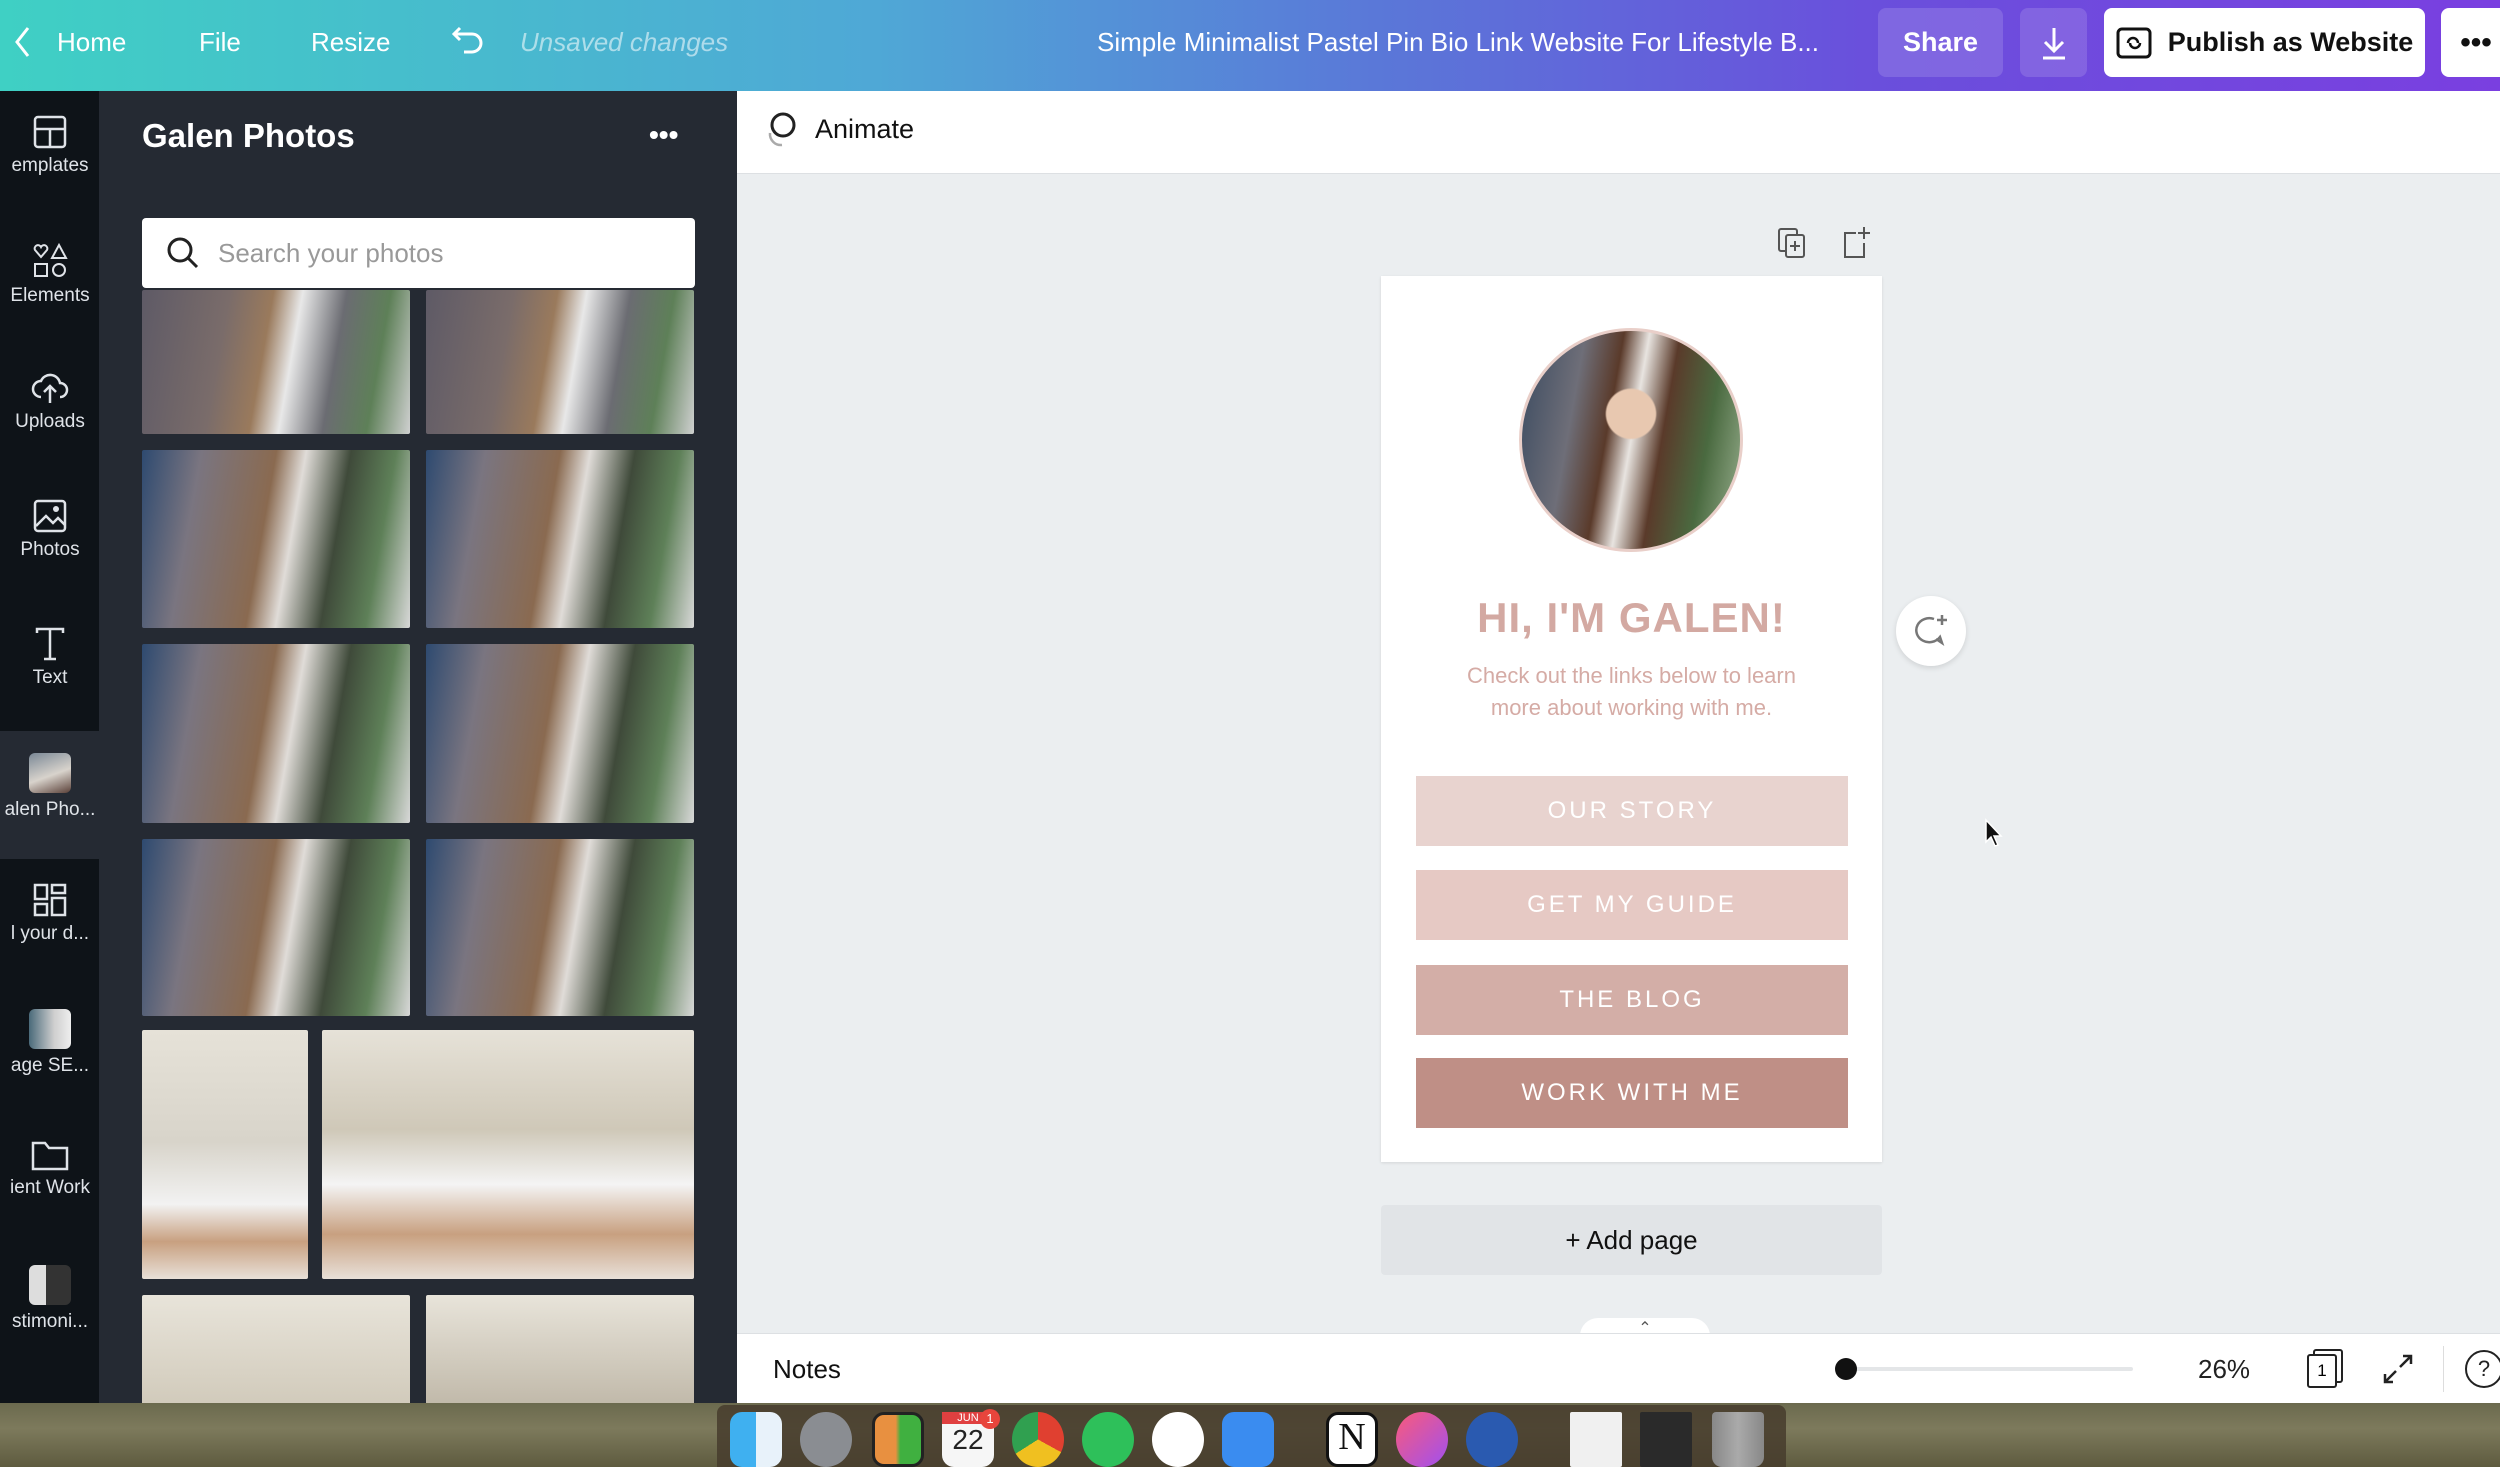  I want to click on photo-search-input: Search your photos, so click(418, 253).